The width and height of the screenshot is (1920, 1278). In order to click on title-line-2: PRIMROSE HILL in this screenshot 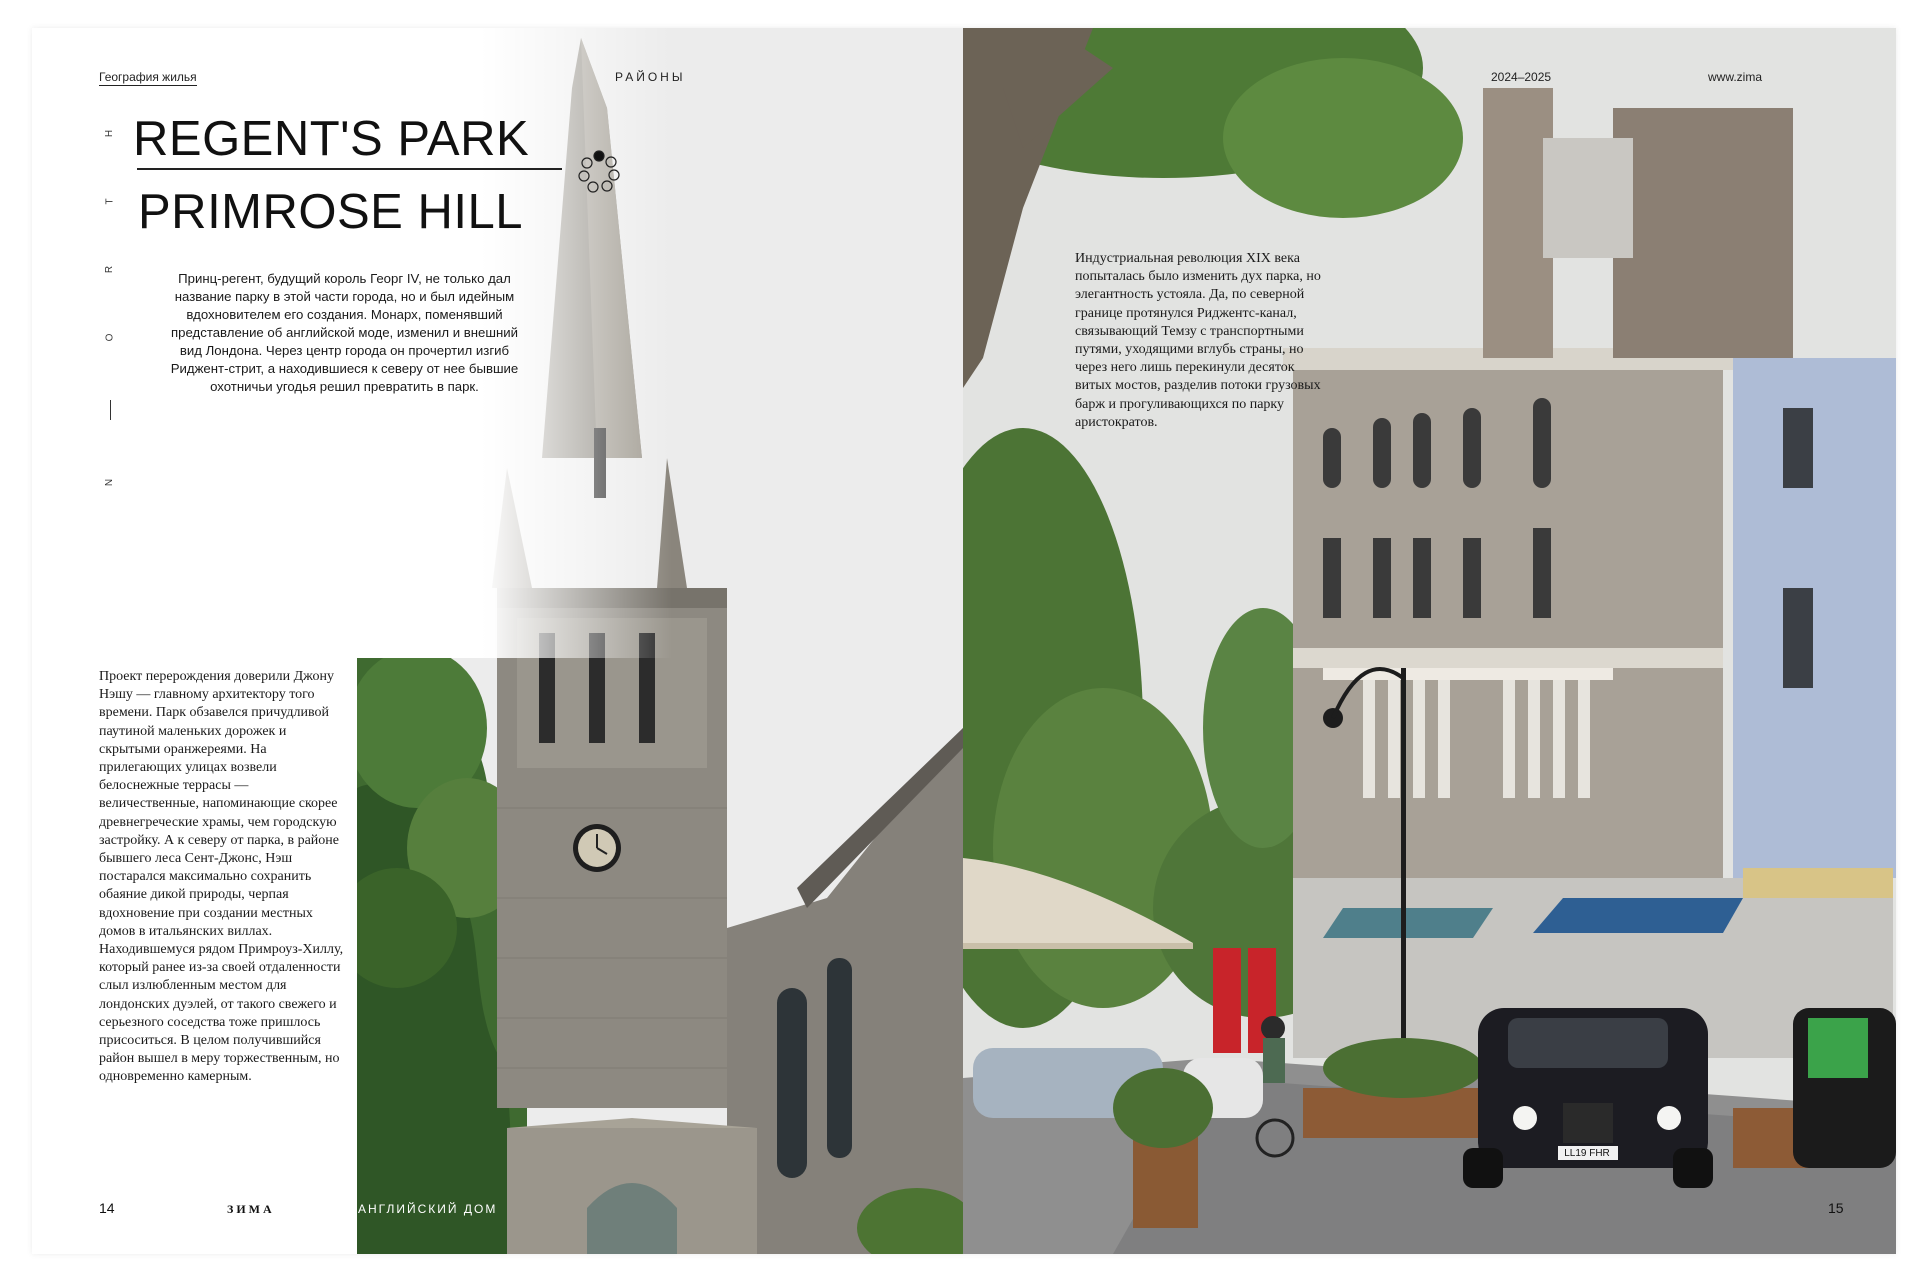, I will do `click(330, 212)`.